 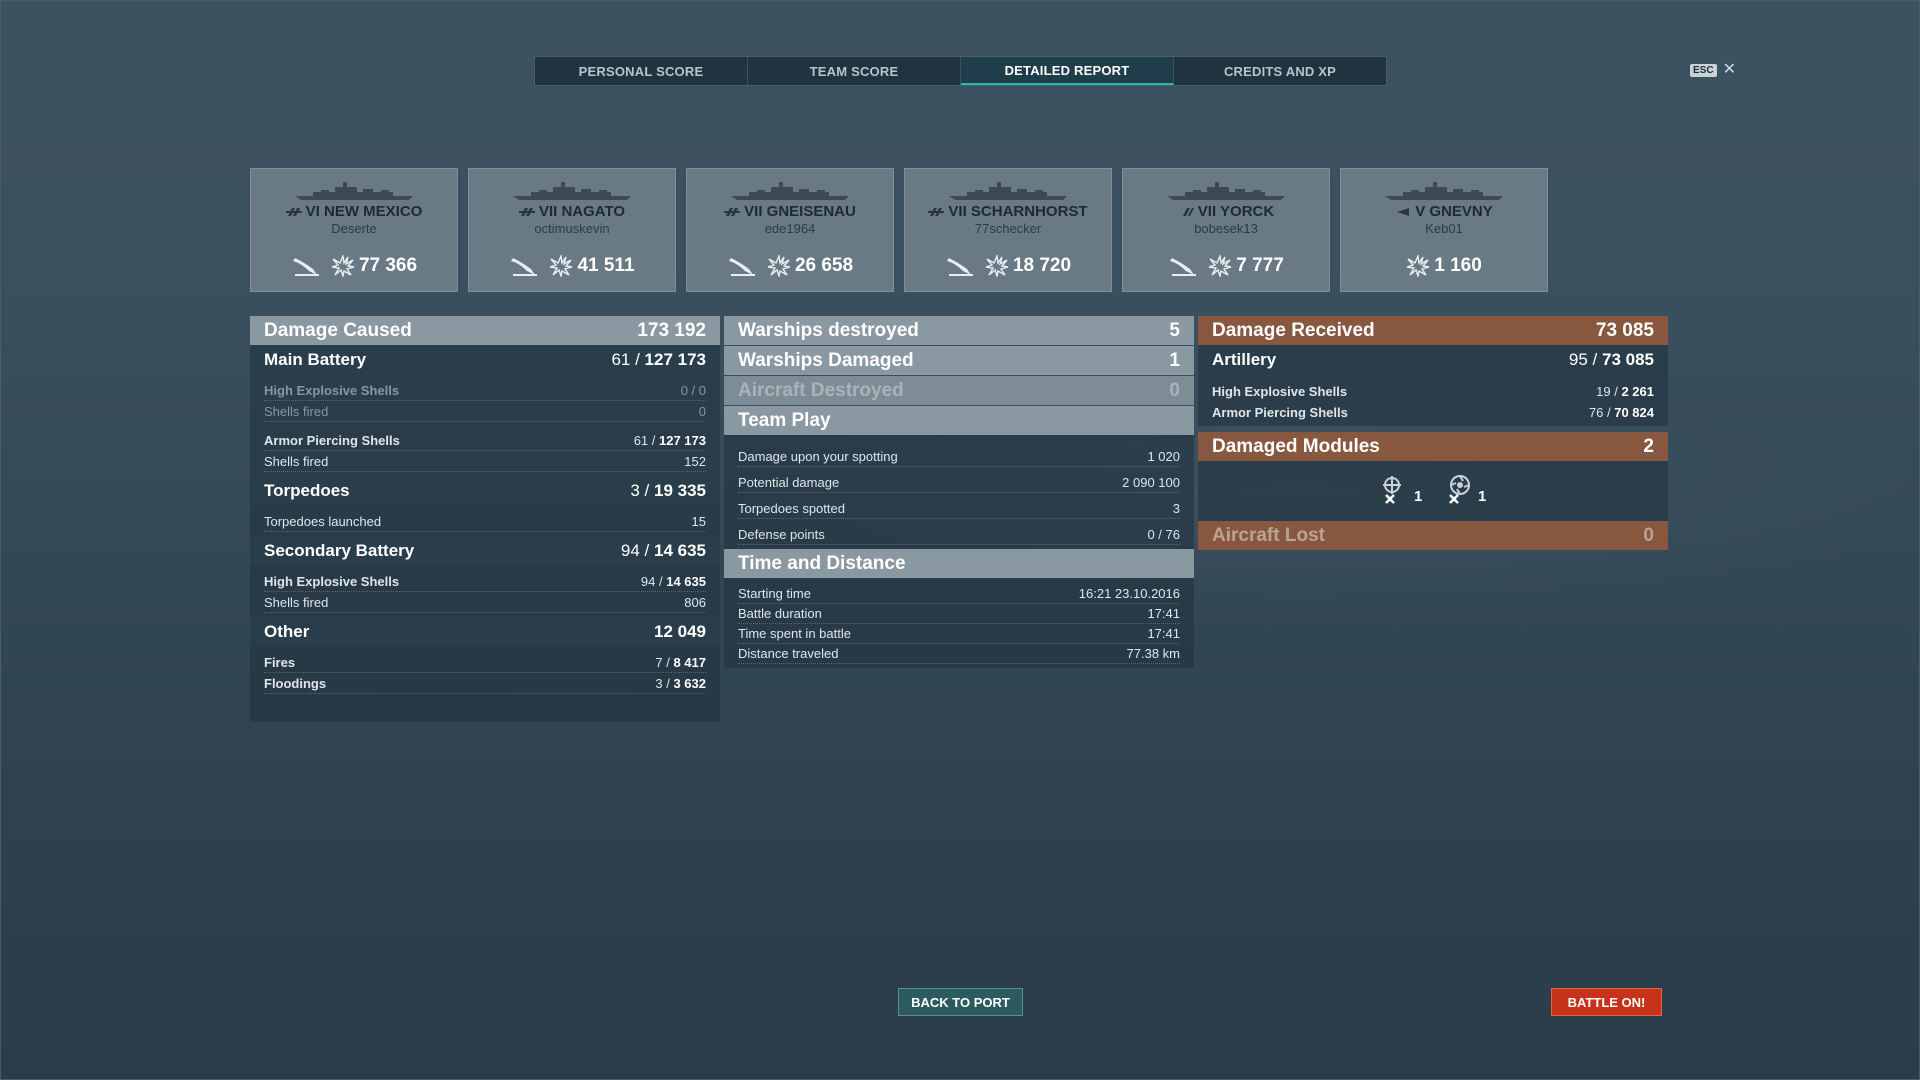 I want to click on ship-damage-value: 18 720, so click(x=1042, y=265).